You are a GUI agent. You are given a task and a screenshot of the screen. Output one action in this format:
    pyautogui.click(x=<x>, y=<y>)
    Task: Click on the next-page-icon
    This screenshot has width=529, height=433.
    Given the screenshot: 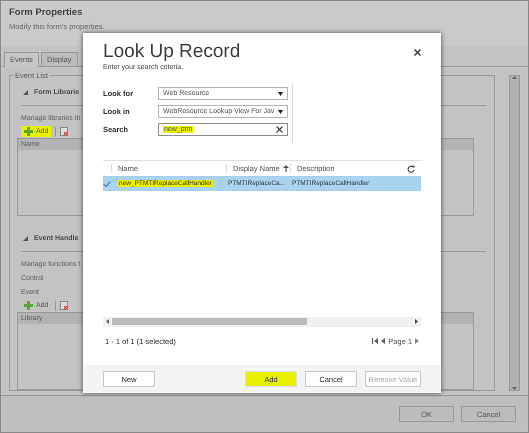 What is the action you would take?
    pyautogui.click(x=417, y=341)
    